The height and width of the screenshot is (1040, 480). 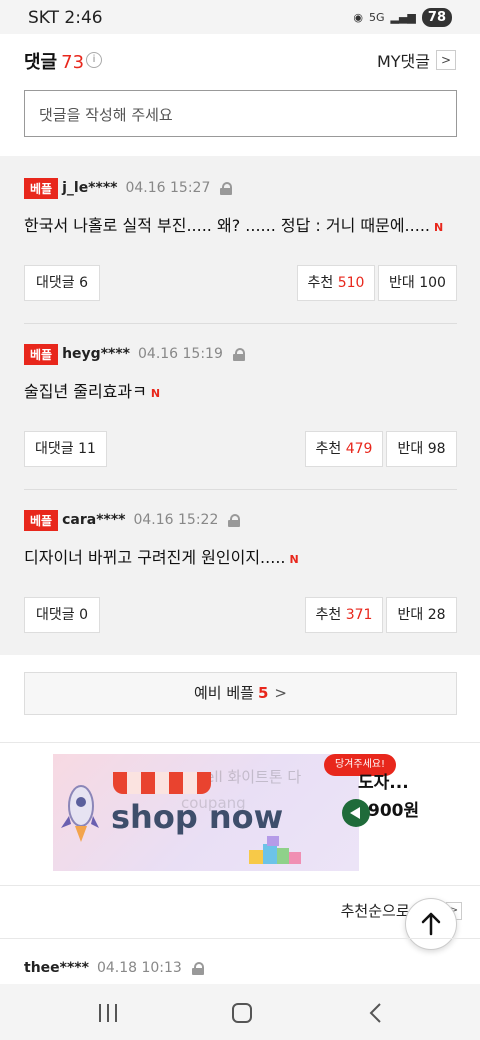 I want to click on downvote-count: 28, so click(x=436, y=615).